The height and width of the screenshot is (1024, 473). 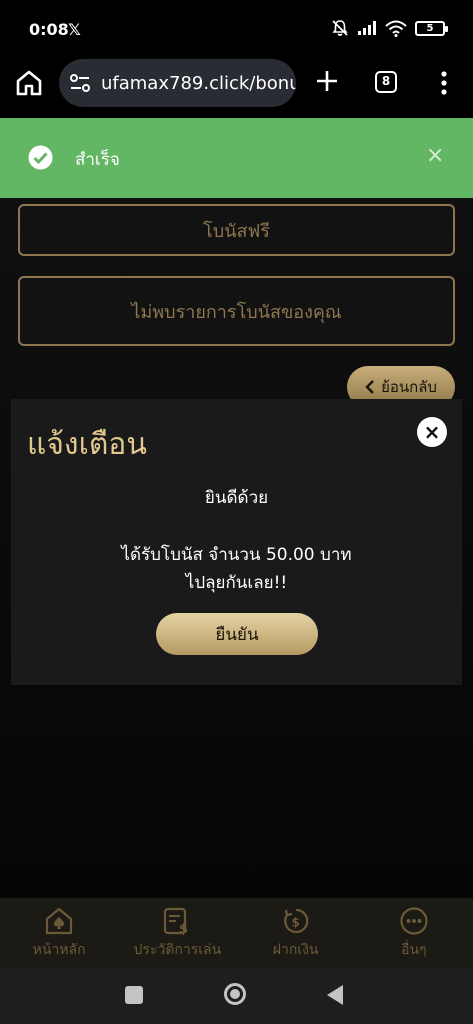 I want to click on toast-message: สำเร็จ, so click(x=97, y=160).